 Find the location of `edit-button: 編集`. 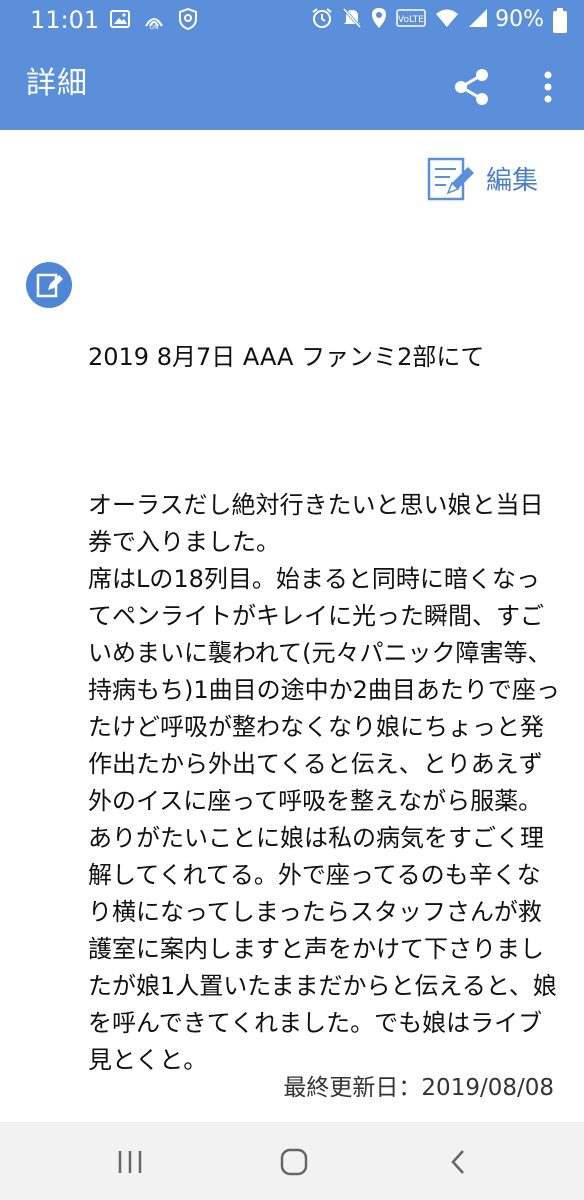

edit-button: 編集 is located at coordinates (482, 178).